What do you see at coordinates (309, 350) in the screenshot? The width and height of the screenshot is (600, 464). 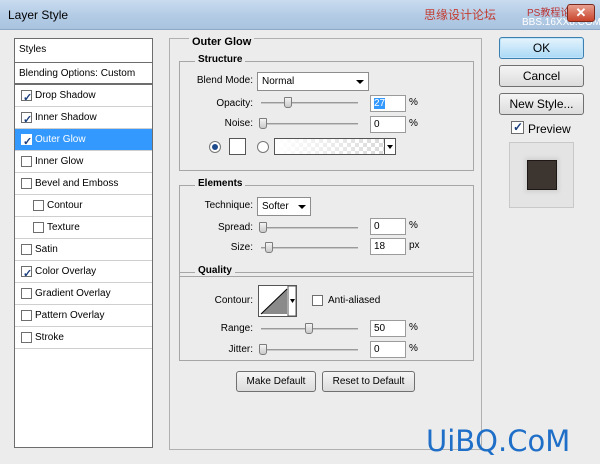 I see `jitter-slider-track` at bounding box center [309, 350].